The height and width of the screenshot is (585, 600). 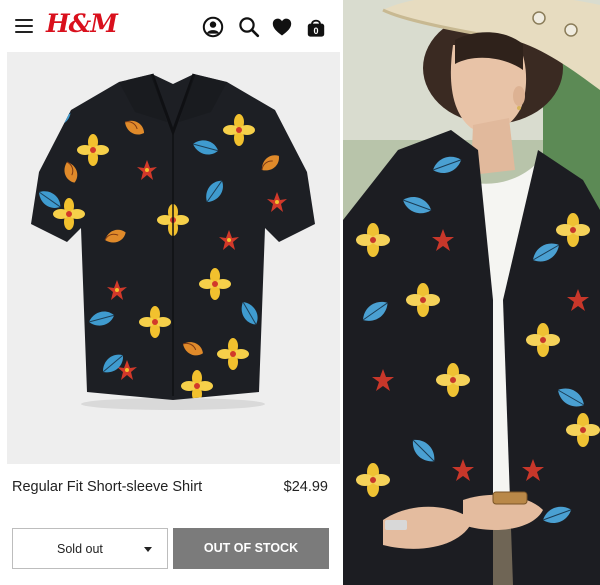 I want to click on out-of-stock-button: OUT OF STOCK, so click(x=251, y=548).